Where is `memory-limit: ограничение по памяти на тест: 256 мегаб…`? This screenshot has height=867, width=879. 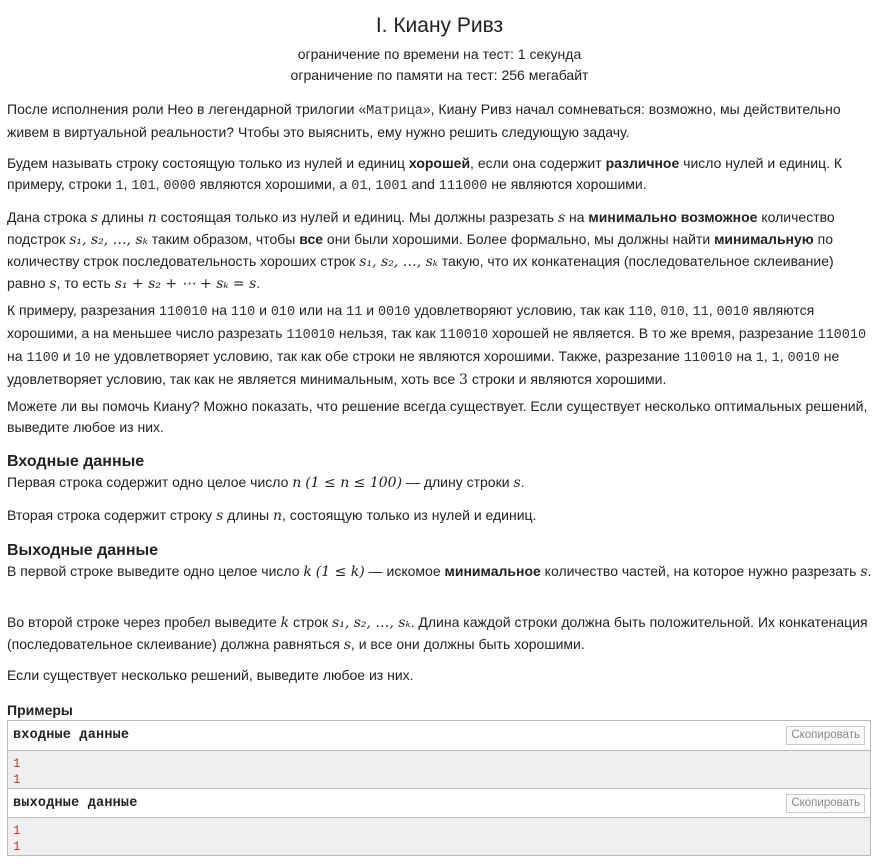 memory-limit: ограничение по памяти на тест: 256 мегаб… is located at coordinates (439, 75).